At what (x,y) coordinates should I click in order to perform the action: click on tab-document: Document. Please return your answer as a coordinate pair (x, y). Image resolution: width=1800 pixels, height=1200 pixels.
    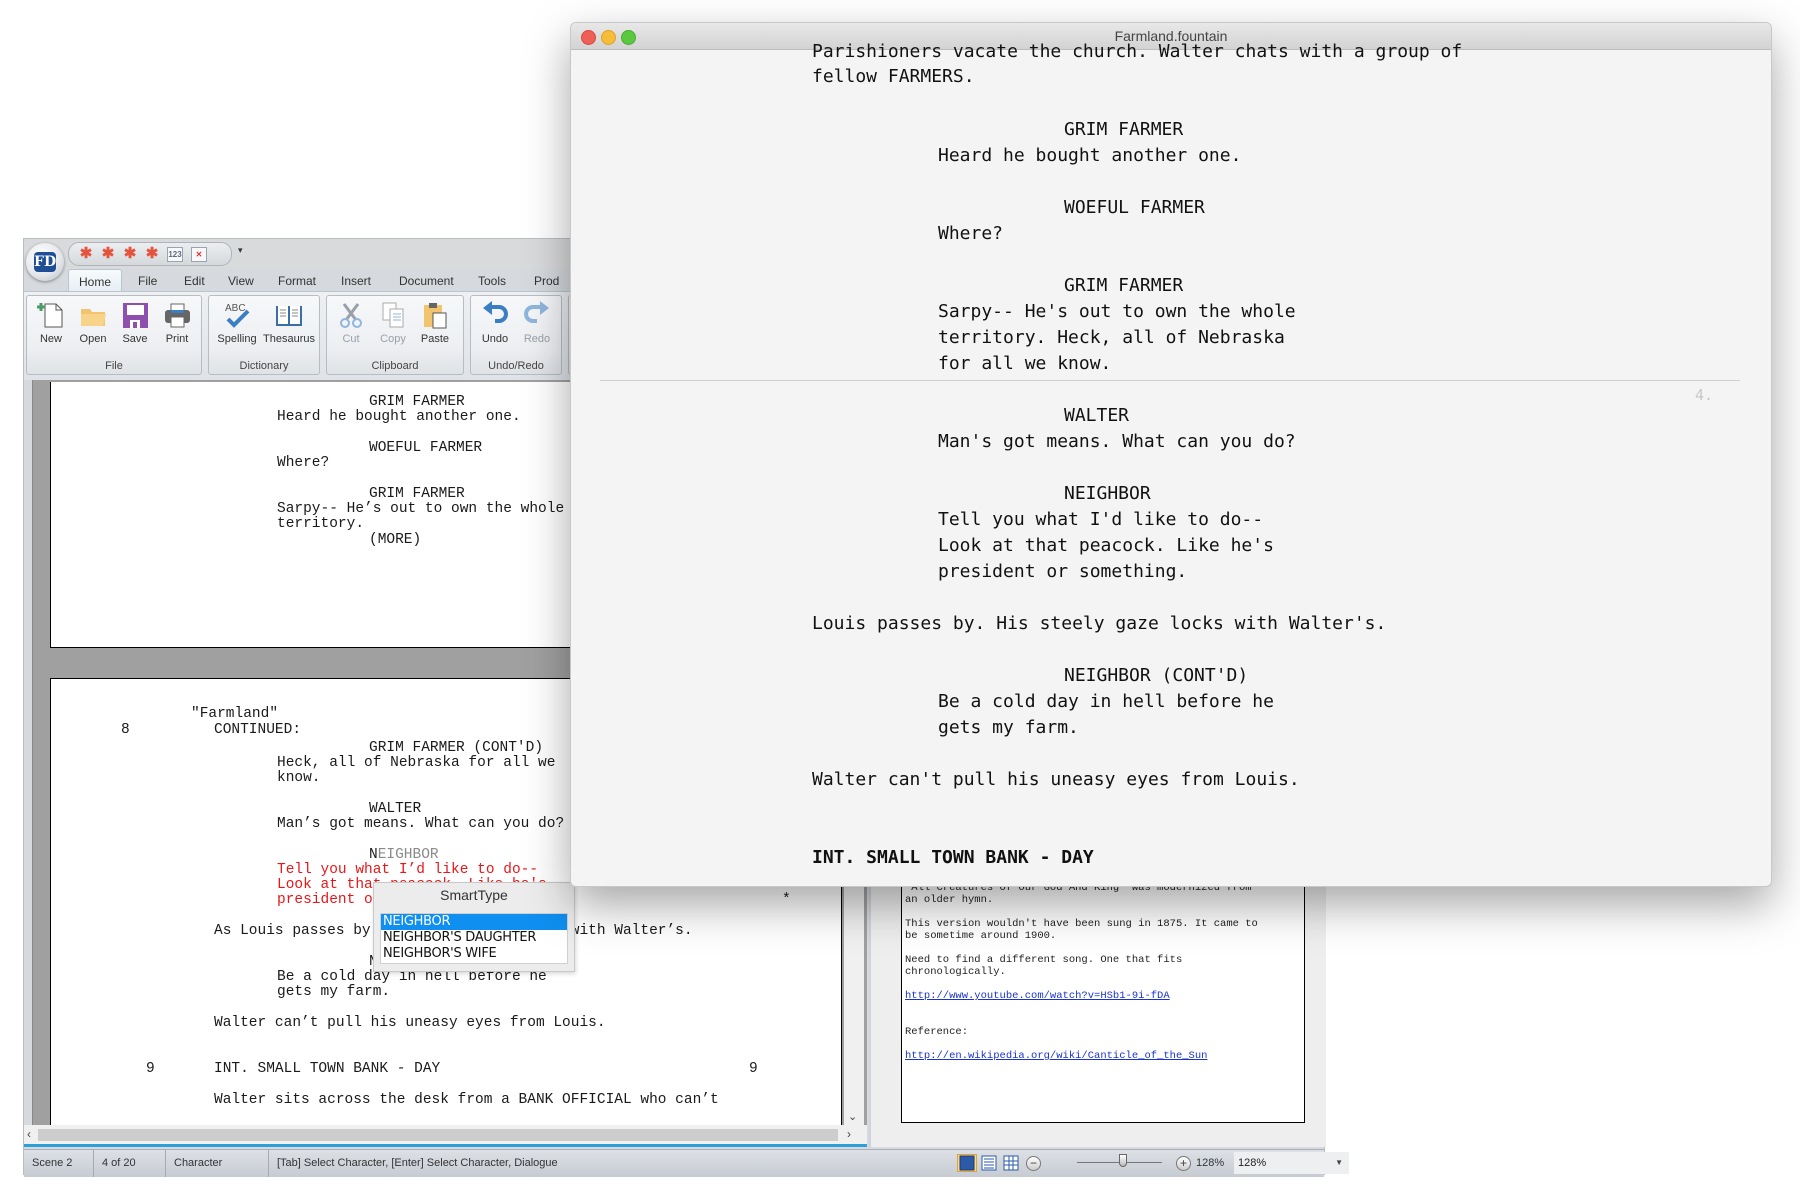
    Looking at the image, I should click on (426, 280).